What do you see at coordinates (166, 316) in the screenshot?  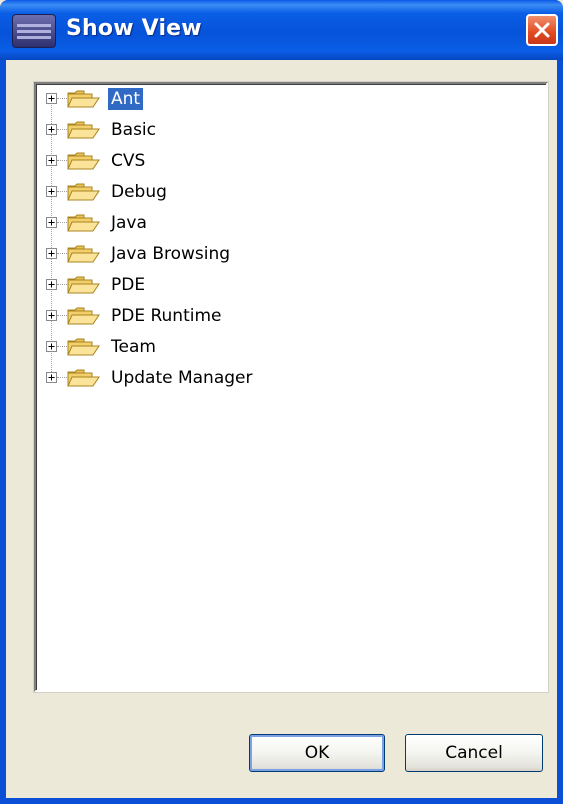 I see `tree-item-label: PDE Runtime` at bounding box center [166, 316].